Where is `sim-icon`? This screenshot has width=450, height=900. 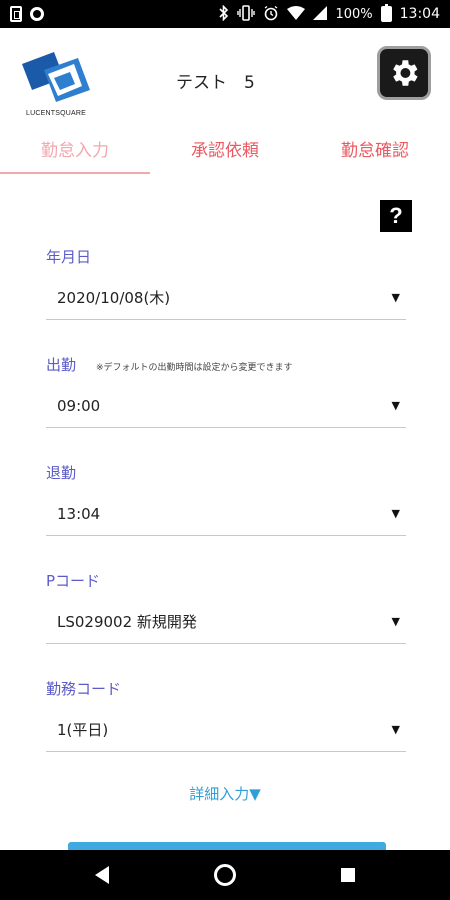
sim-icon is located at coordinates (16, 14).